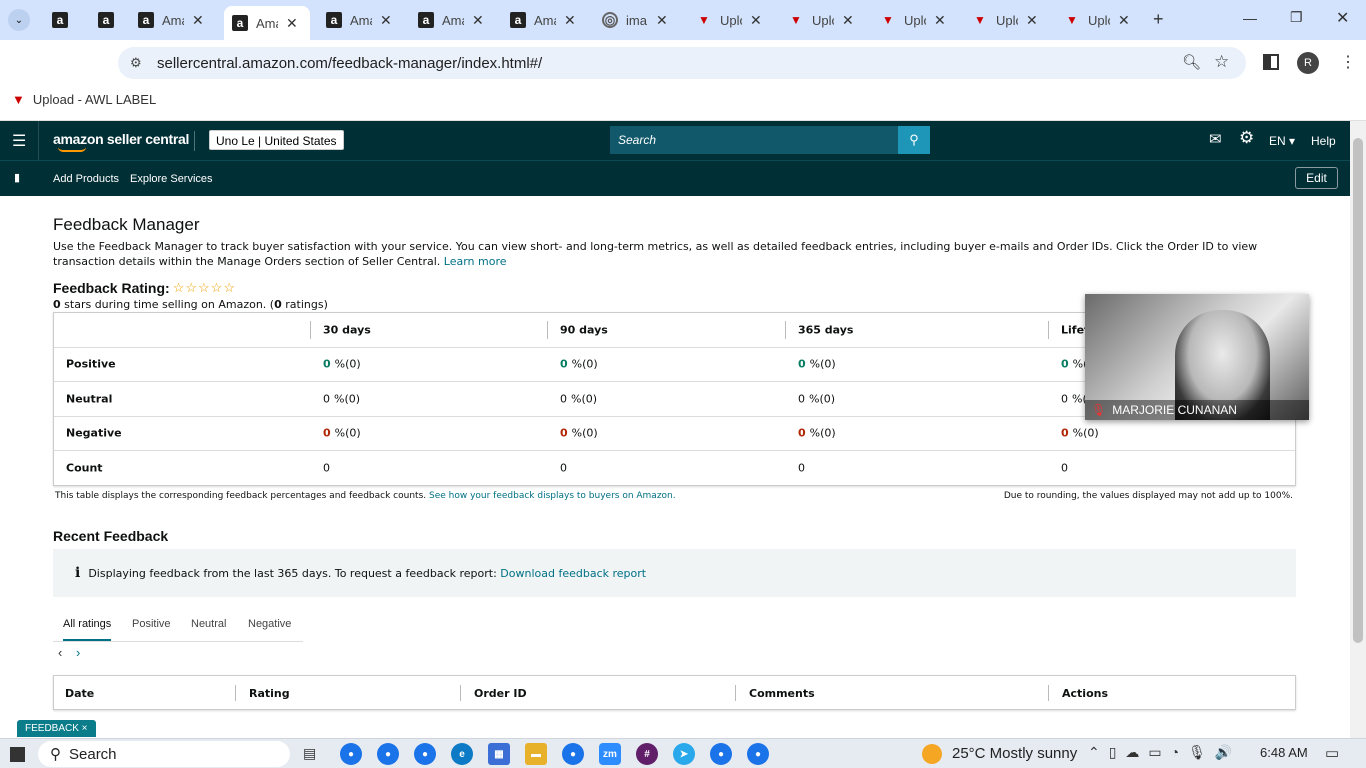  Describe the element at coordinates (914, 140) in the screenshot. I see `search-button: ⚲` at that location.